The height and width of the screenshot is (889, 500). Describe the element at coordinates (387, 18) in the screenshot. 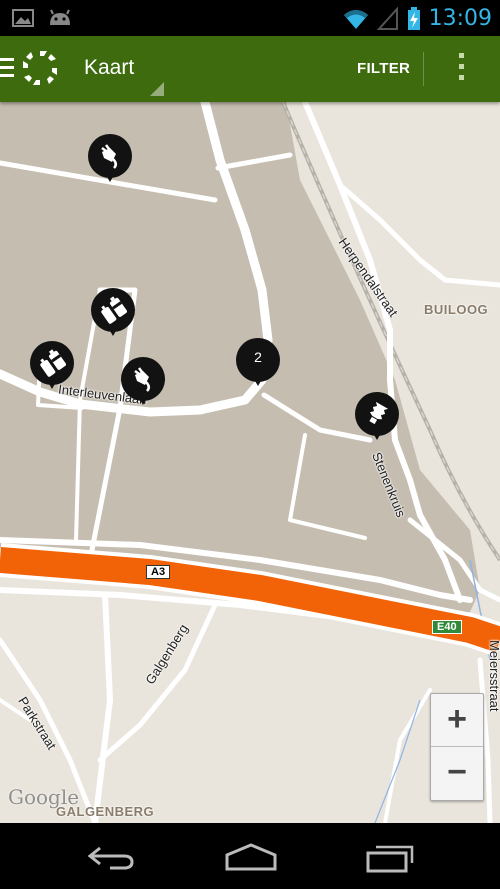

I see `signal-icon` at that location.